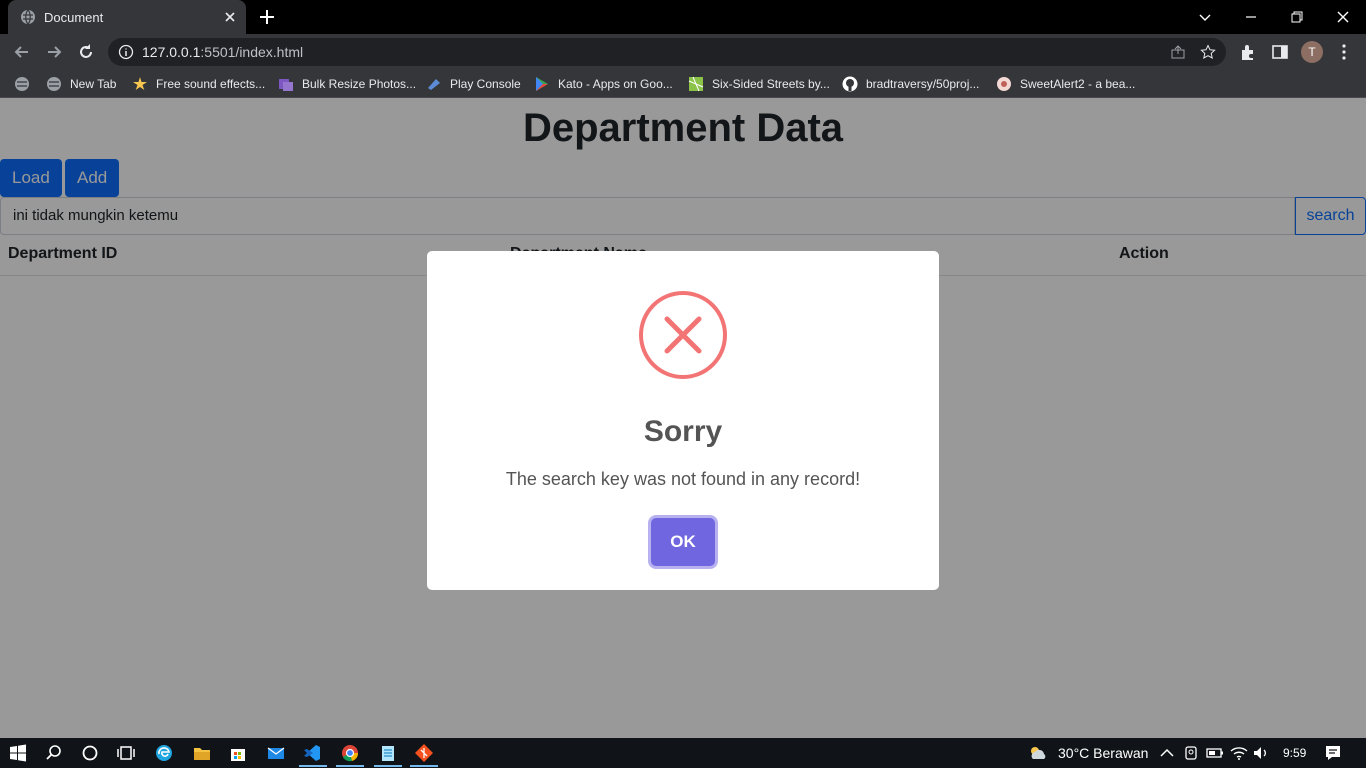 This screenshot has height=768, width=1366. Describe the element at coordinates (286, 85) in the screenshot. I see `photos-icon` at that location.